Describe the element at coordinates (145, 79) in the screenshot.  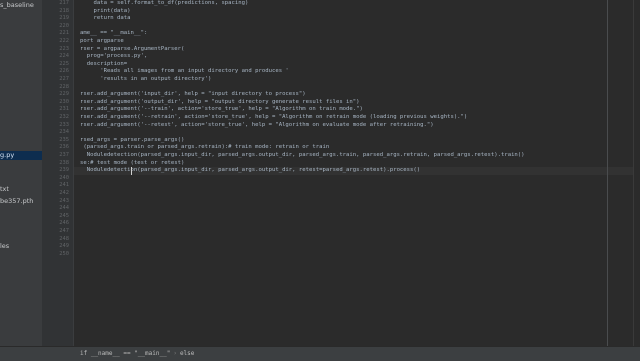
I see `code-line: 'results in an output directory')` at that location.